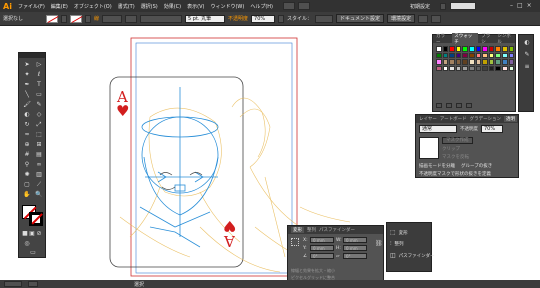 The image size is (540, 288). What do you see at coordinates (59, 6) in the screenshot?
I see `menu-edit: 編集(E)` at bounding box center [59, 6].